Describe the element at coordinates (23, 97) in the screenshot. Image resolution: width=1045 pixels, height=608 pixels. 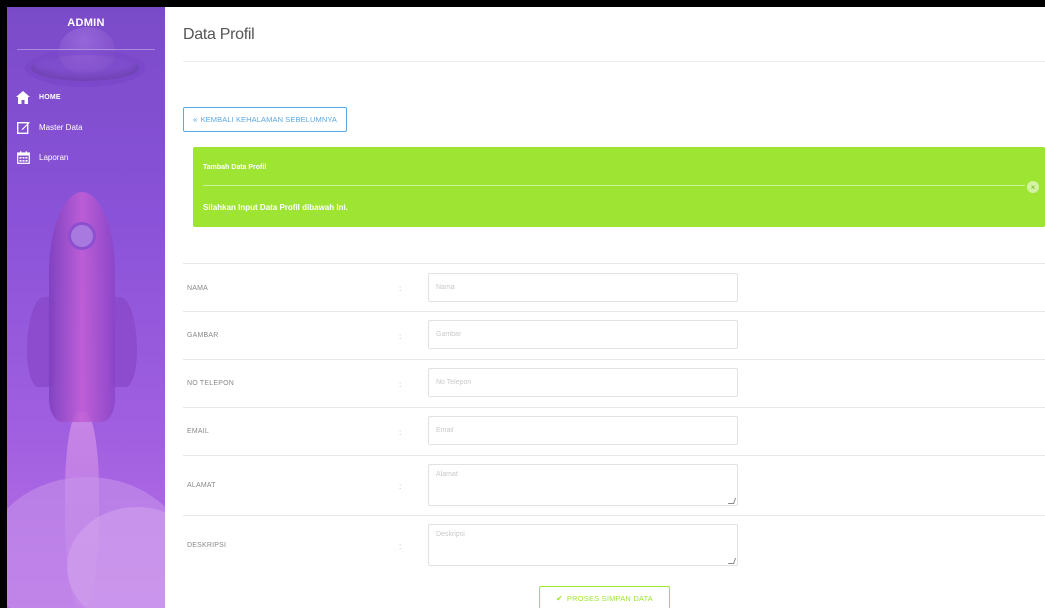
I see `home-icon` at that location.